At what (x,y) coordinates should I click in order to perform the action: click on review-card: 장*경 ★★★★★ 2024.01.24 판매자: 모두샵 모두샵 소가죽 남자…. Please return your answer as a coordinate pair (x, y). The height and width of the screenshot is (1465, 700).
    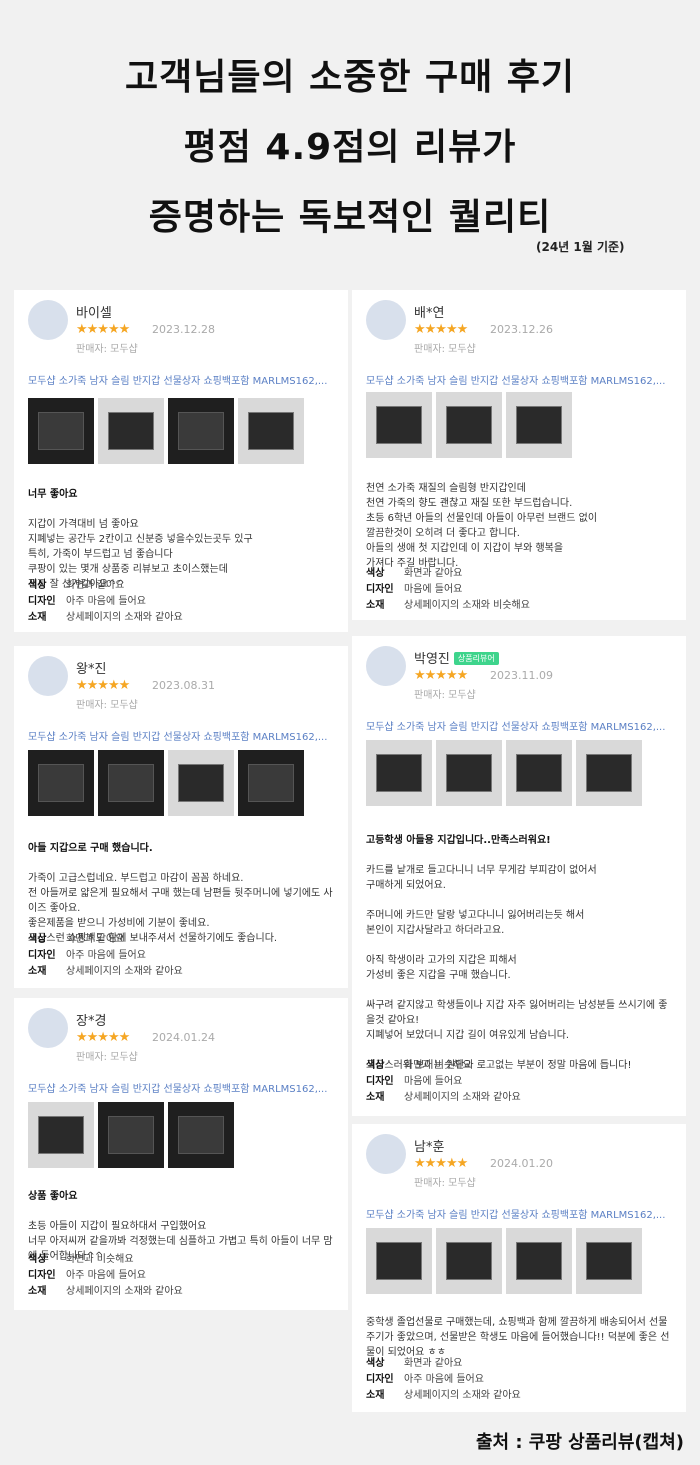
    Looking at the image, I should click on (181, 1154).